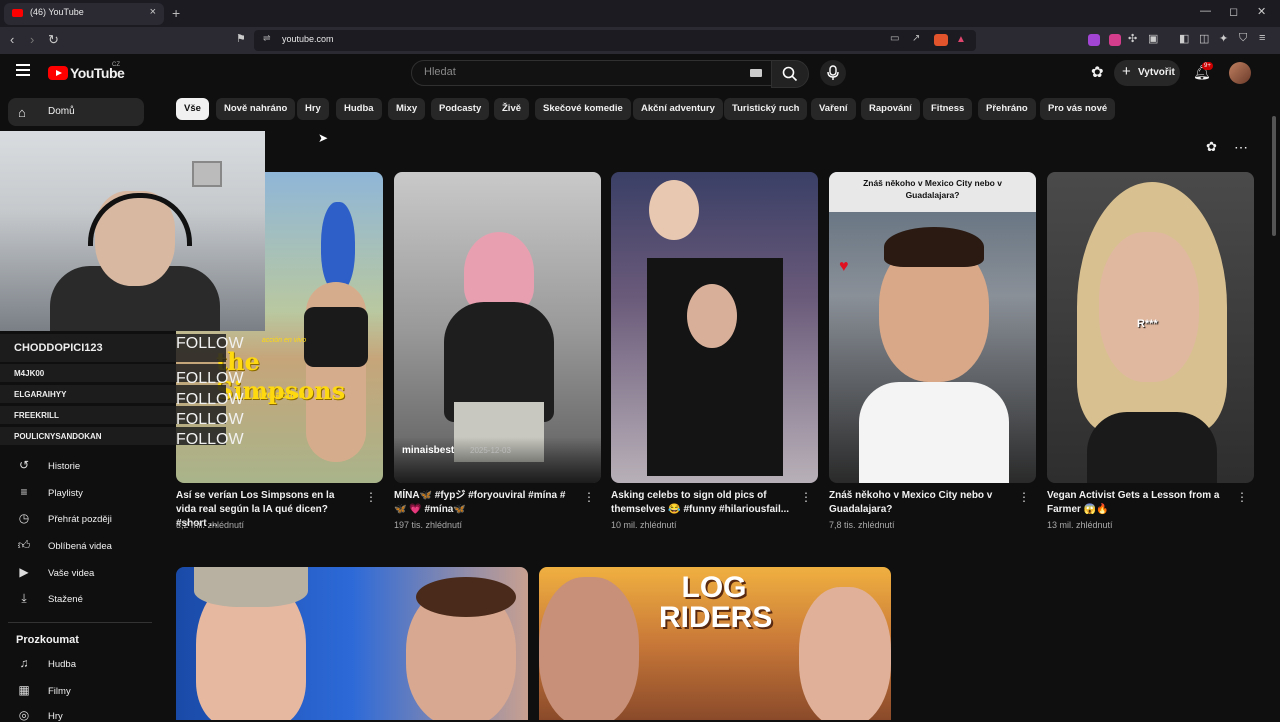  Describe the element at coordinates (916, 38) in the screenshot. I see `share-icon: ↗` at that location.